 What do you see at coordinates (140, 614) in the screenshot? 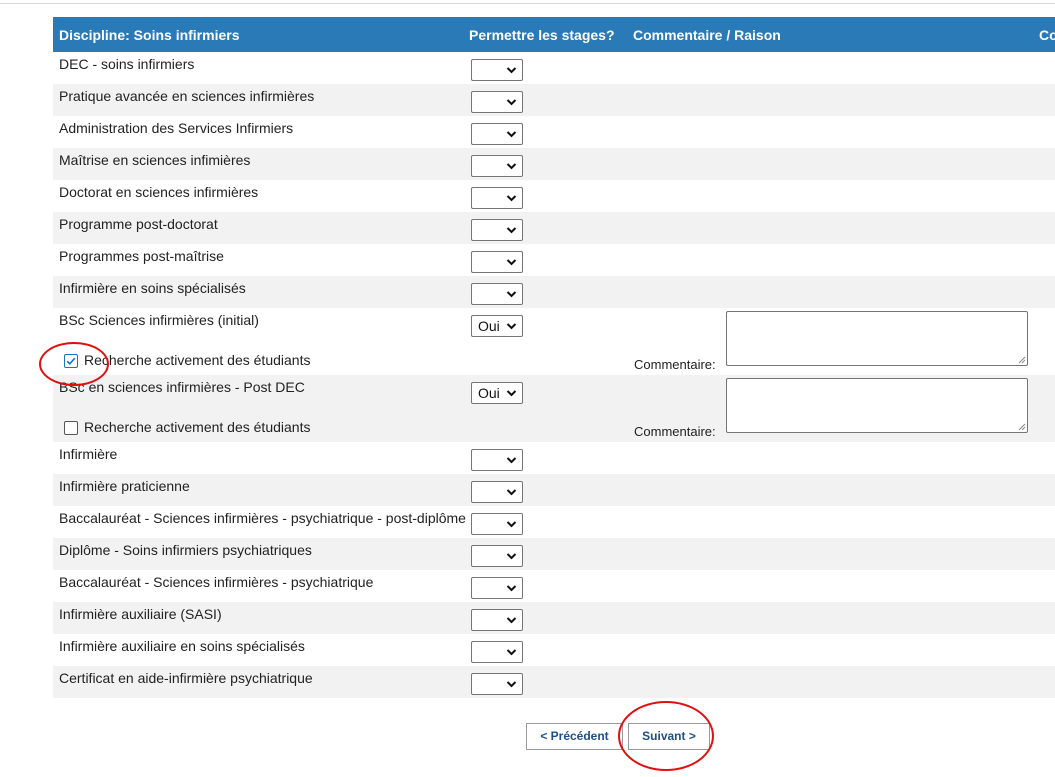
I see `discipline-label: Infirmière auxiliaire (SASI)` at bounding box center [140, 614].